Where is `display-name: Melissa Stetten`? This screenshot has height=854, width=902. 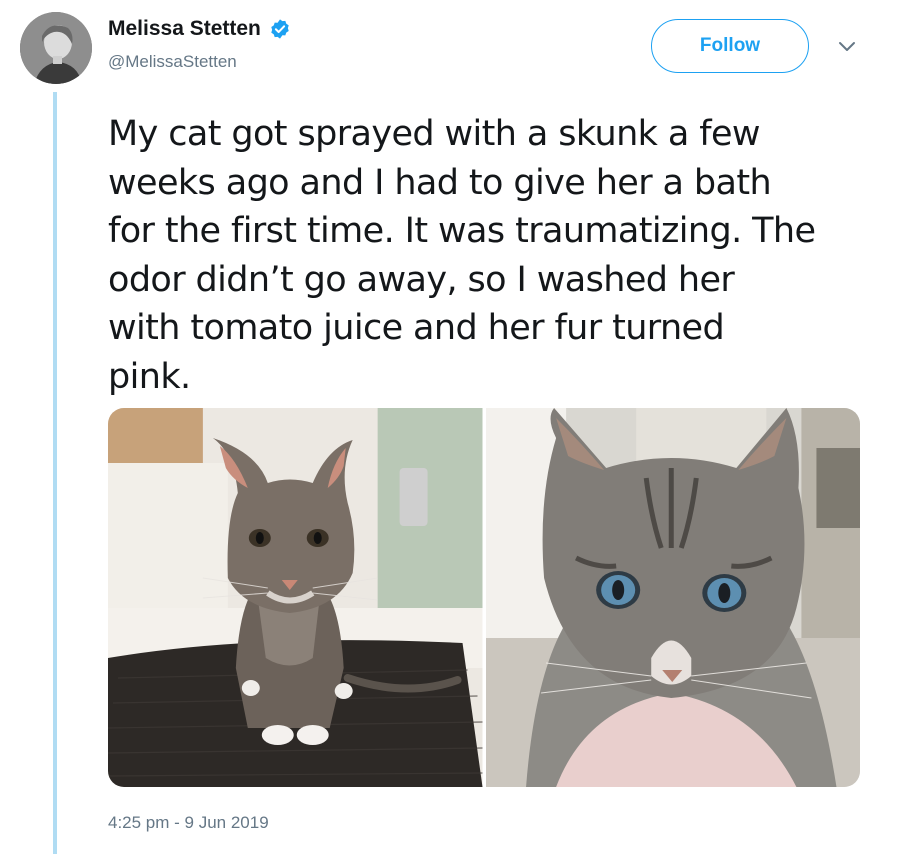
display-name: Melissa Stetten is located at coordinates (184, 29).